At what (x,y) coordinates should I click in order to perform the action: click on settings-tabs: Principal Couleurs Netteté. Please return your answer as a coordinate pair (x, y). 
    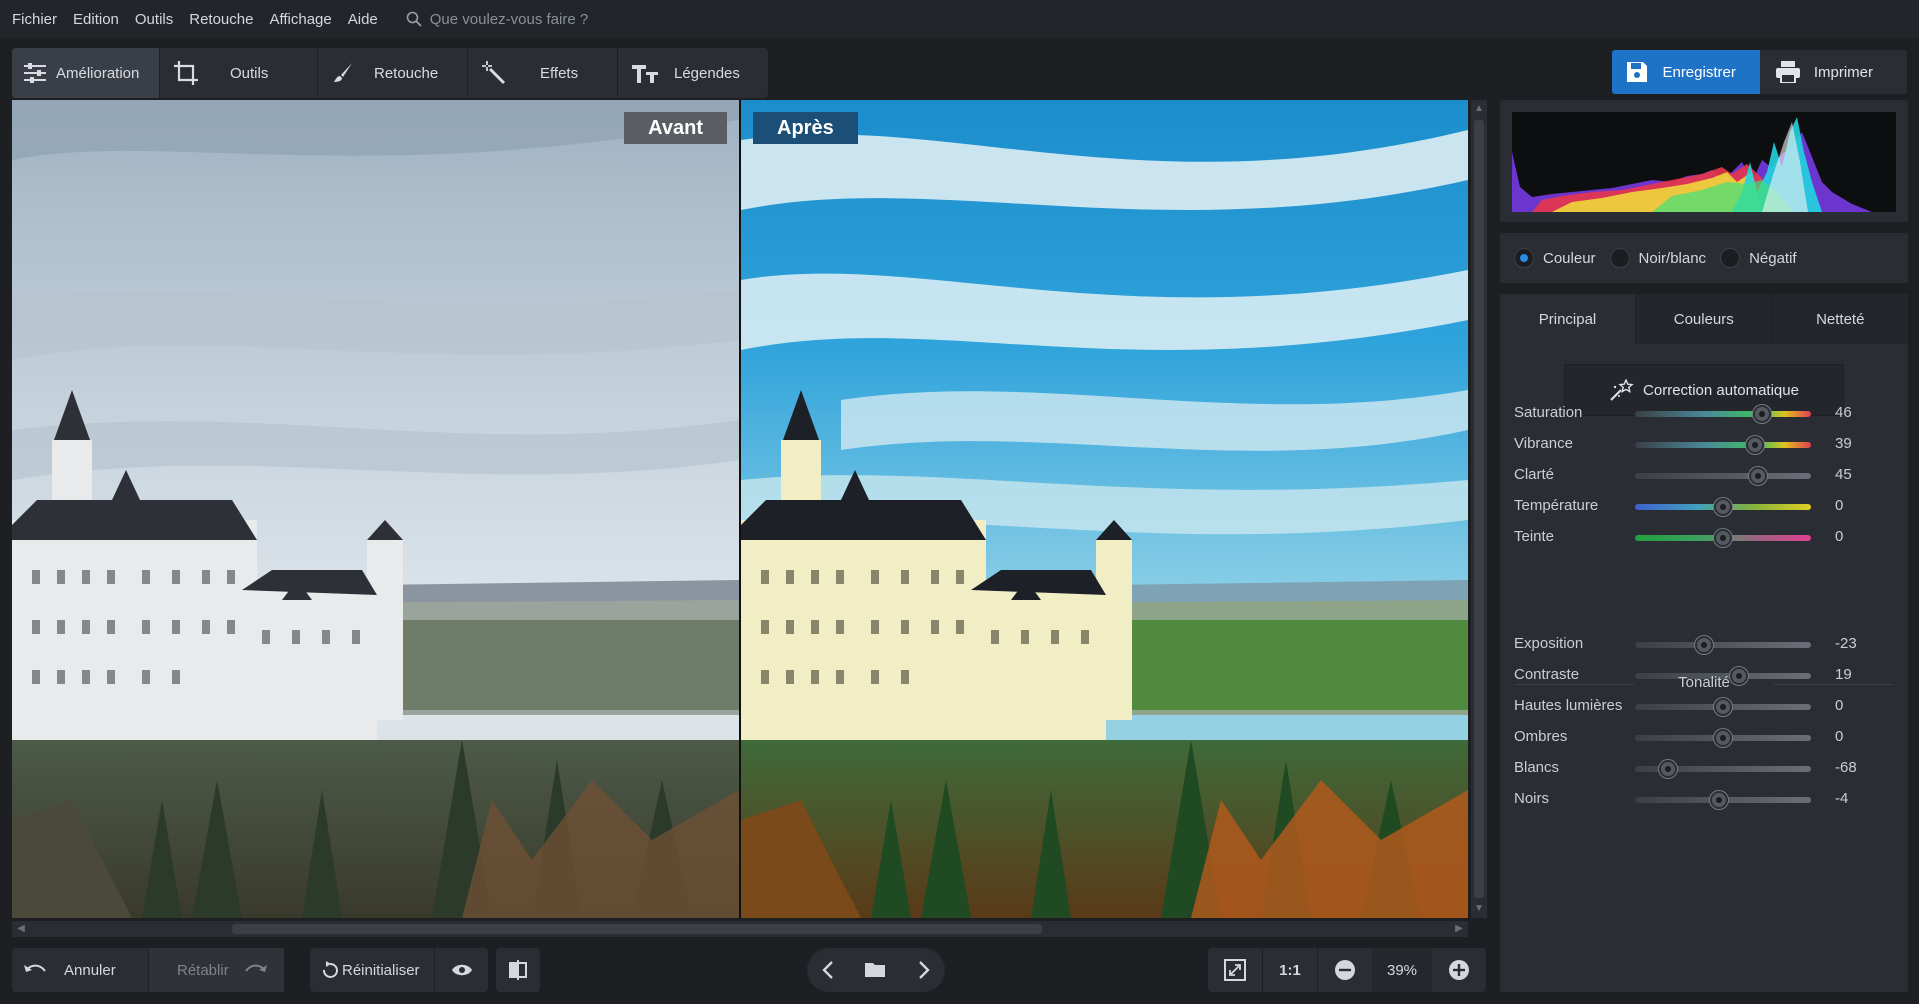
    Looking at the image, I should click on (1704, 319).